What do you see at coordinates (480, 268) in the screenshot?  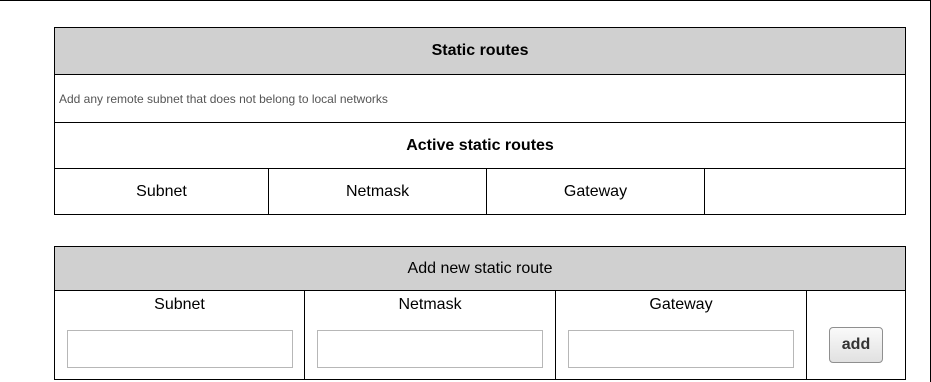 I see `add-route-title: Add new static route` at bounding box center [480, 268].